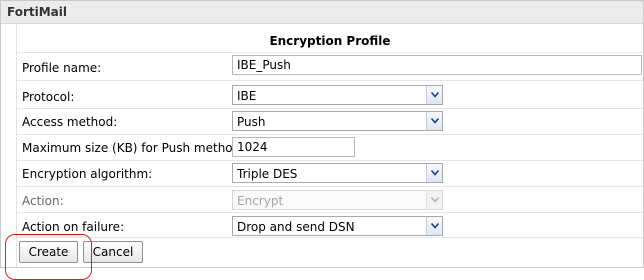 The height and width of the screenshot is (280, 644). Describe the element at coordinates (62, 68) in the screenshot. I see `profile-name-label: Profile name:` at that location.